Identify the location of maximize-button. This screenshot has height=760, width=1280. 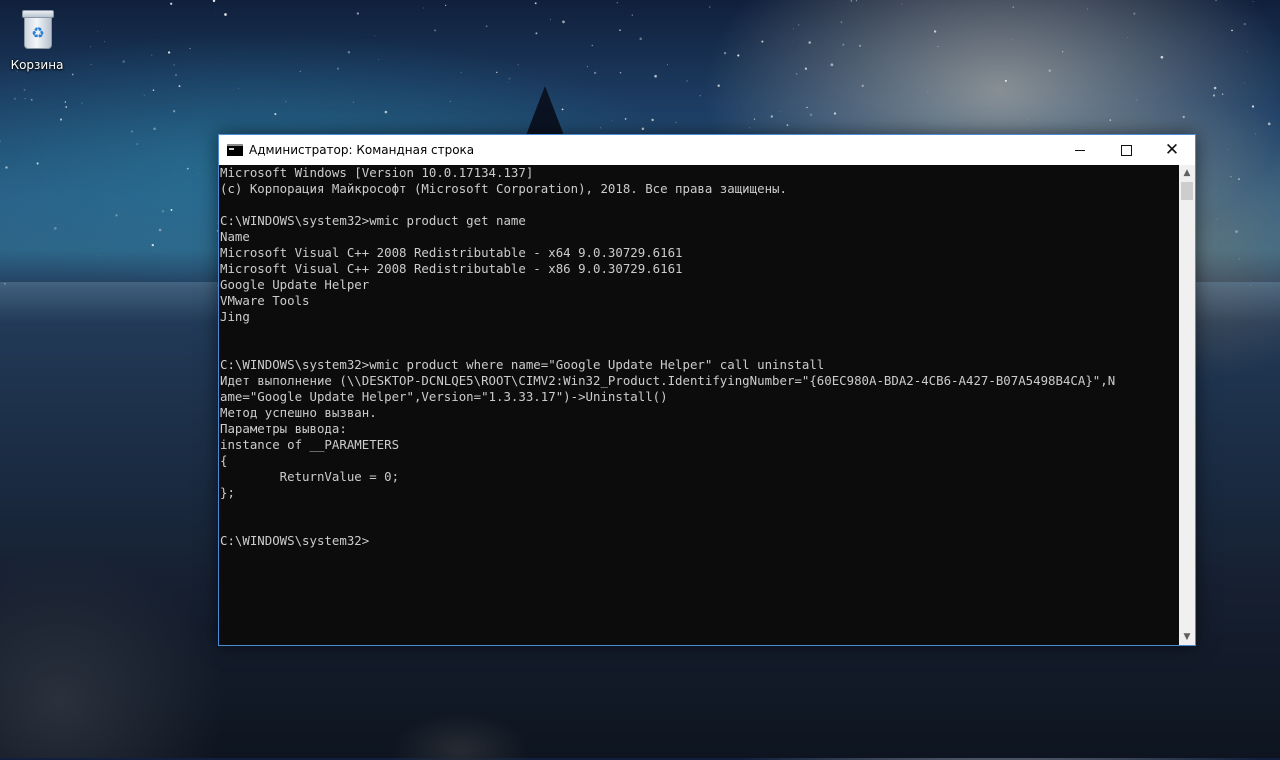
(1126, 150).